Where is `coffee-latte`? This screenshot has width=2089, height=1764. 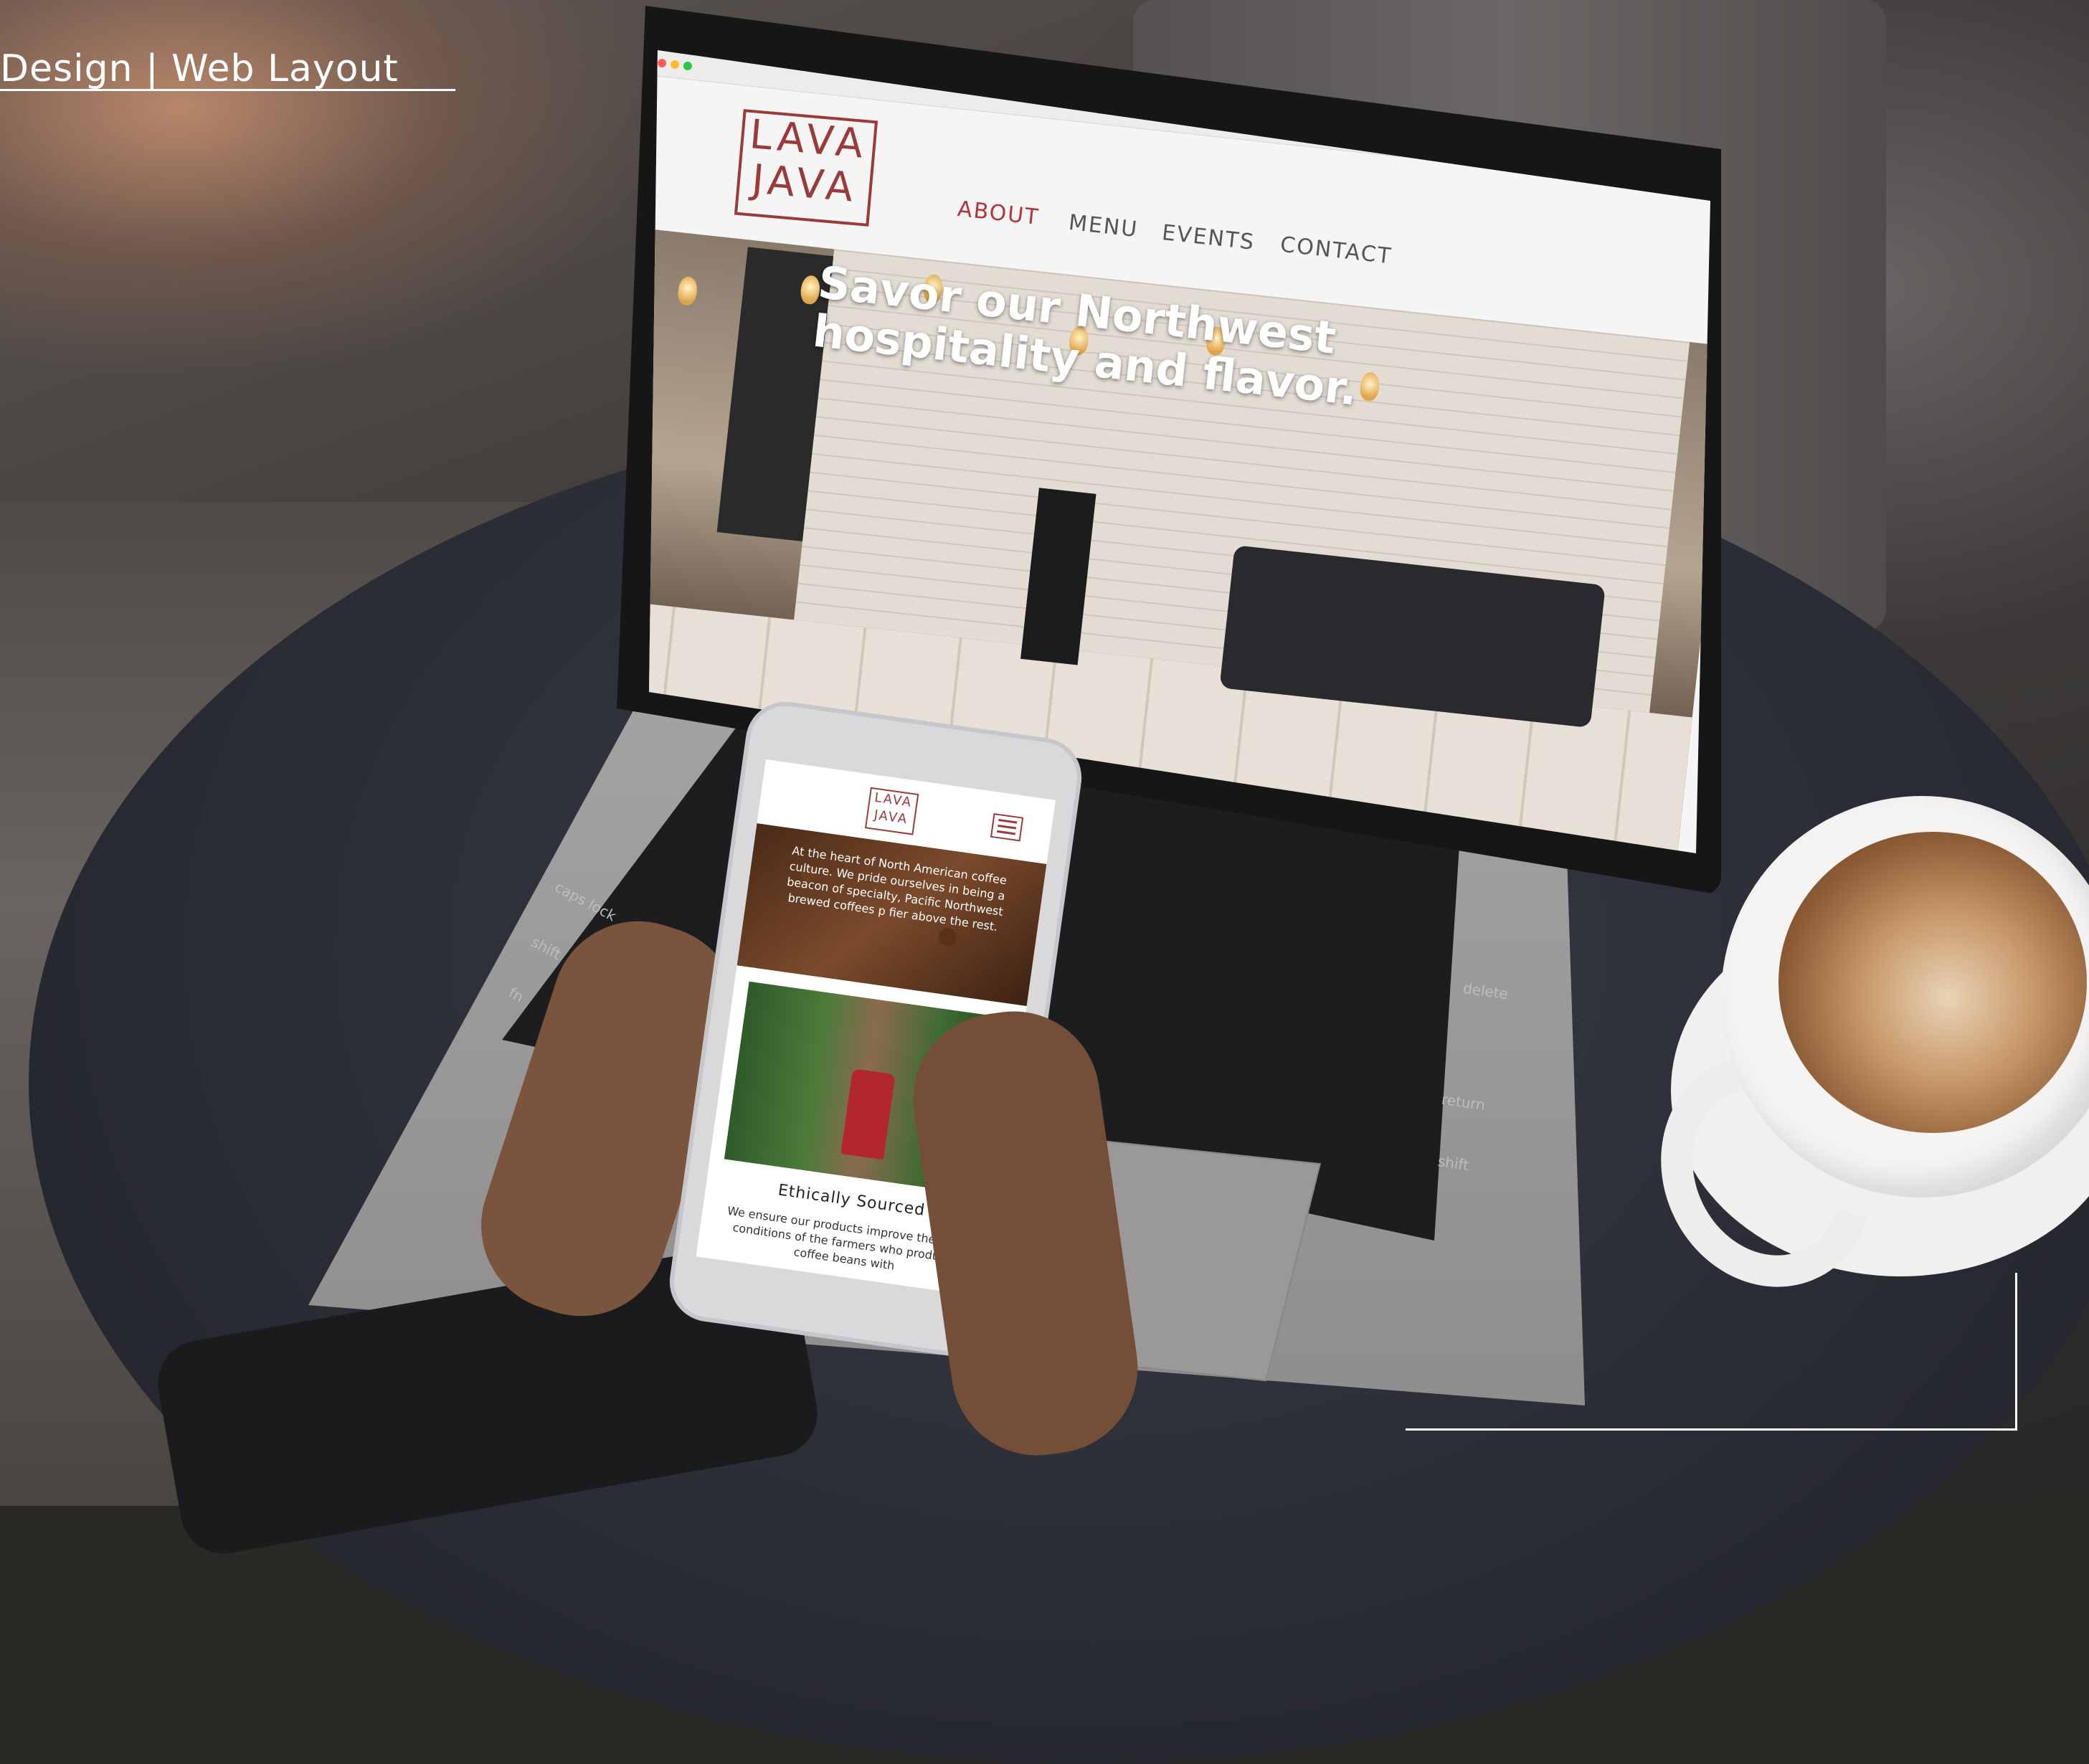
coffee-latte is located at coordinates (1932, 982).